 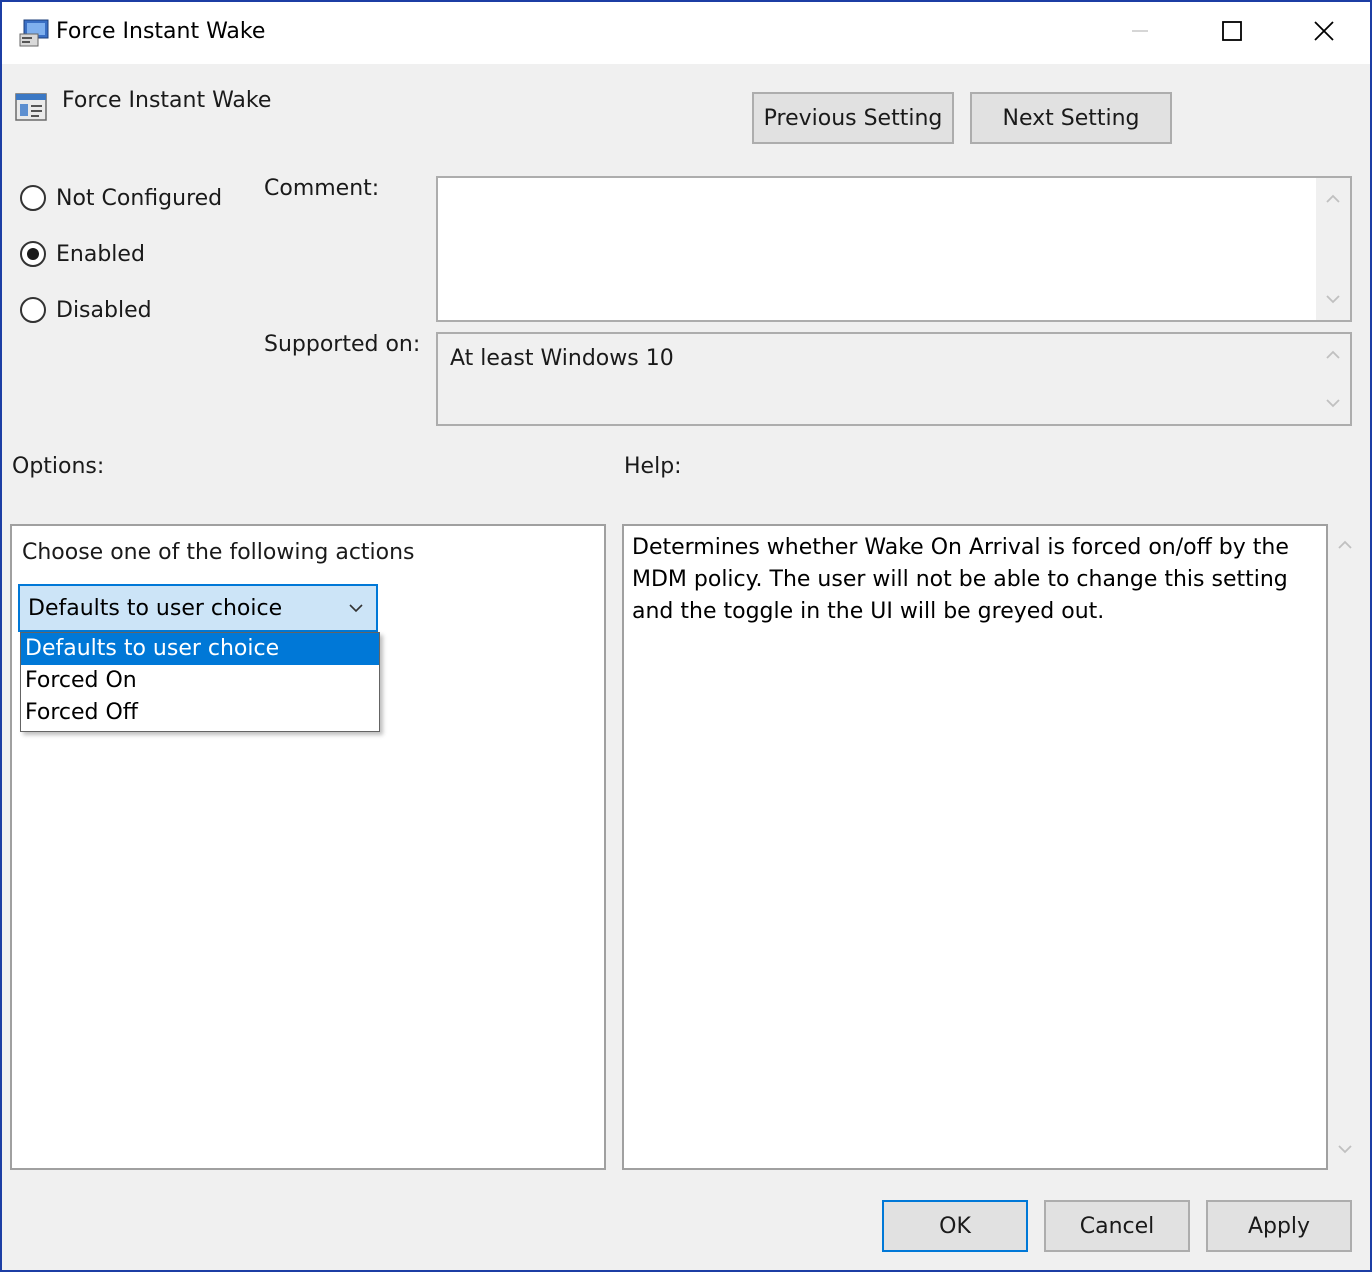 I want to click on window-title: Force Instant Wake, so click(x=161, y=31).